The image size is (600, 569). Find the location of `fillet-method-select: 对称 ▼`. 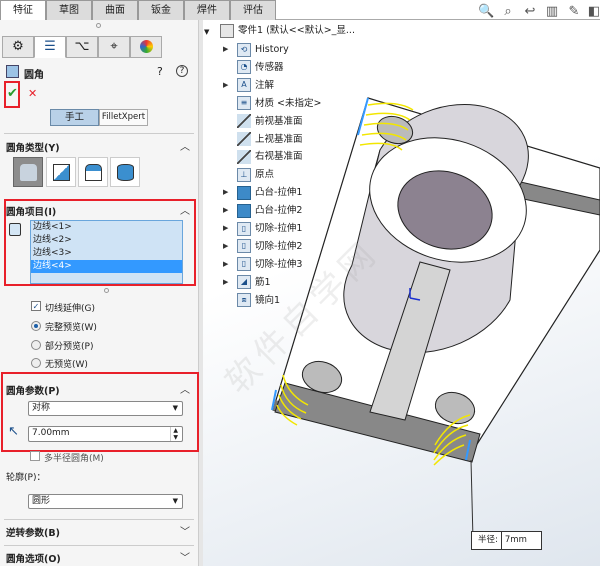

fillet-method-select: 对称 ▼ is located at coordinates (105, 408).